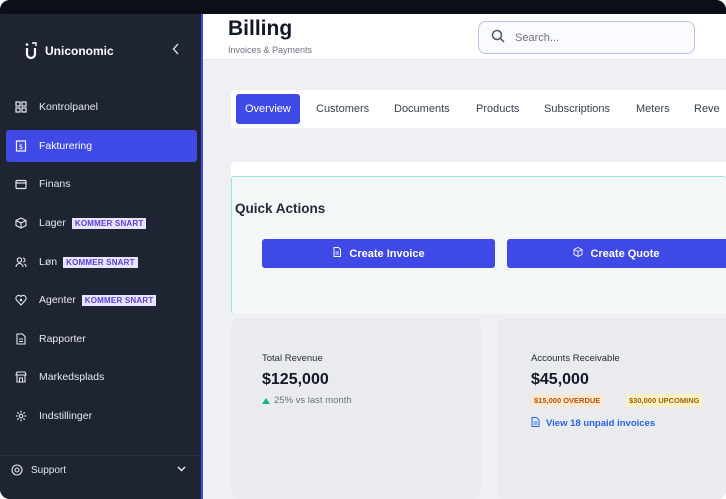  What do you see at coordinates (21, 300) in the screenshot?
I see `agent-icon` at bounding box center [21, 300].